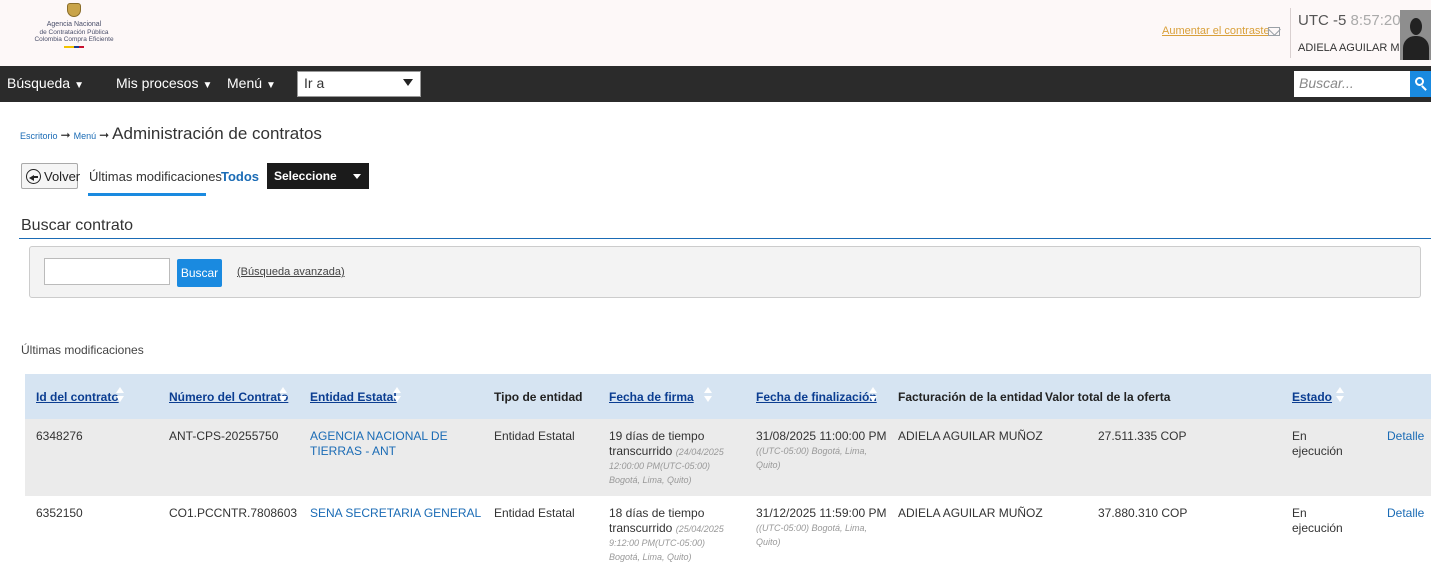 The image size is (1431, 579). I want to click on logo-line-3: Colombia Compra Eficiente, so click(74, 39).